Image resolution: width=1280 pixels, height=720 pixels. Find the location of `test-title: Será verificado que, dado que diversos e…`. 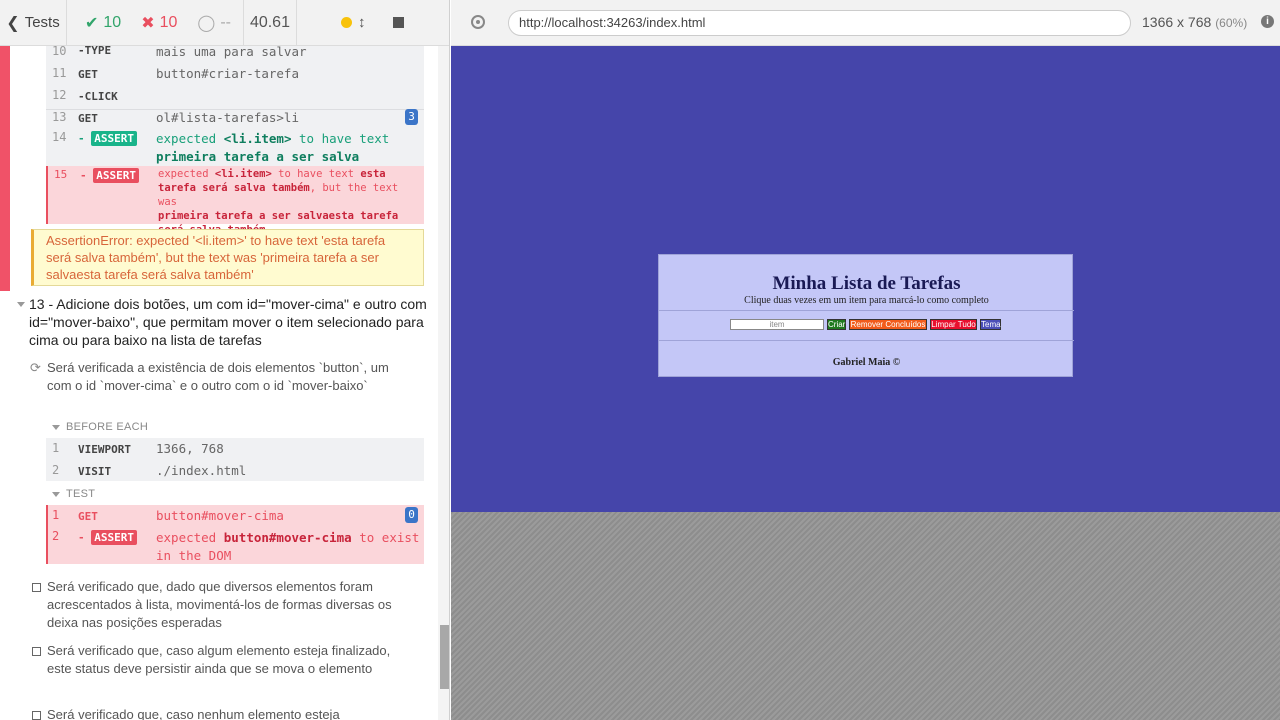

test-title: Será verificado que, dado que diversos e… is located at coordinates (219, 605).